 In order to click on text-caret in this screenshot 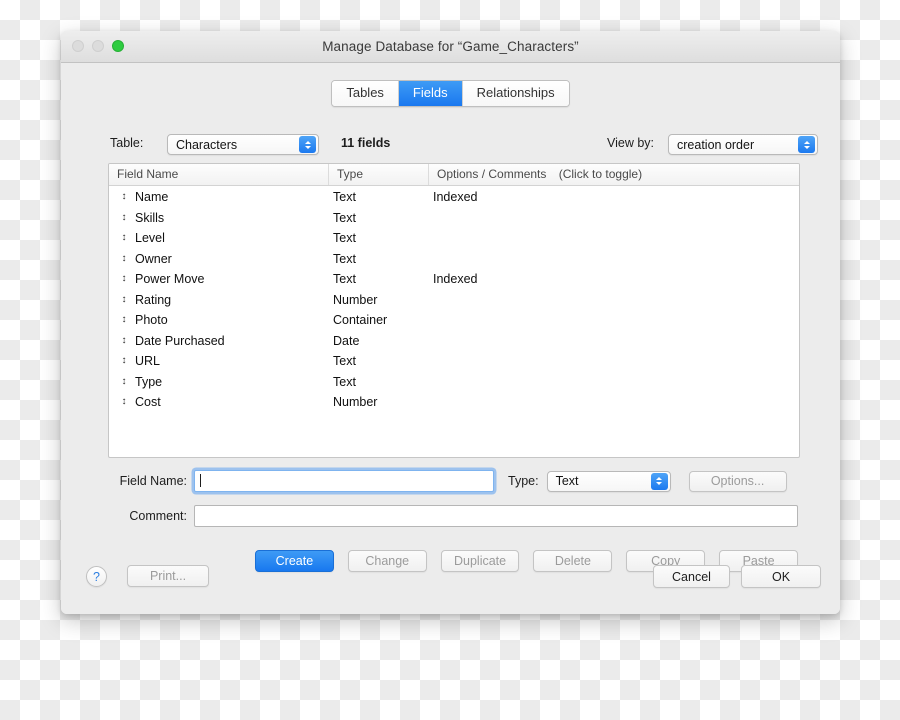, I will do `click(200, 480)`.